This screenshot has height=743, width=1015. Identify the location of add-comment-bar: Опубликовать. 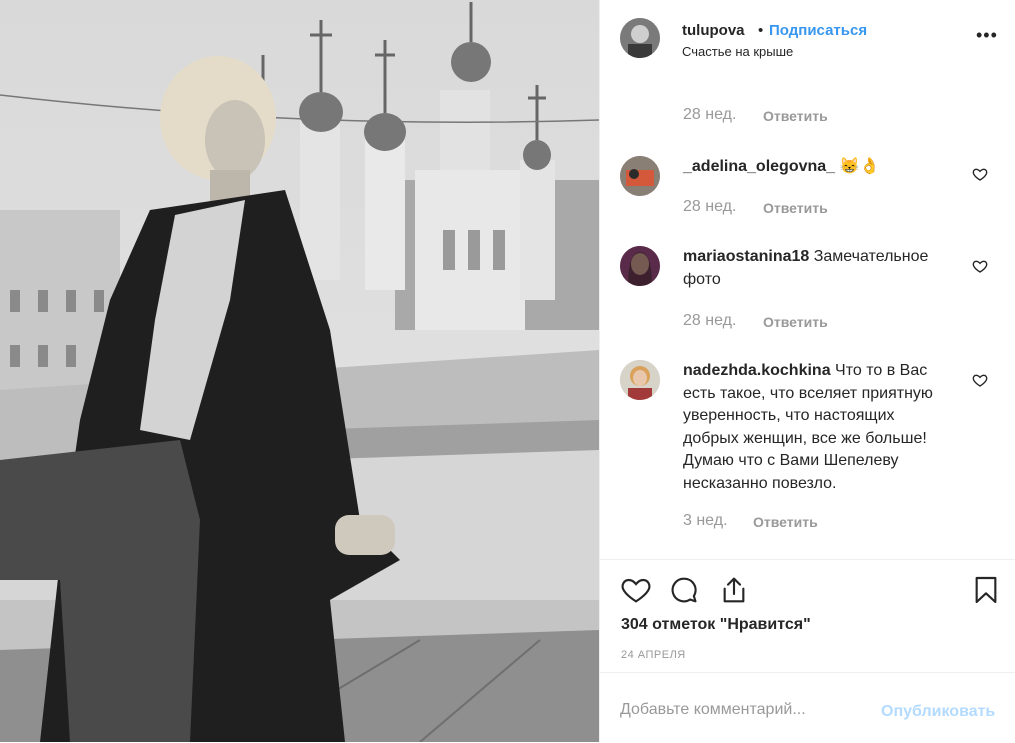
(807, 707).